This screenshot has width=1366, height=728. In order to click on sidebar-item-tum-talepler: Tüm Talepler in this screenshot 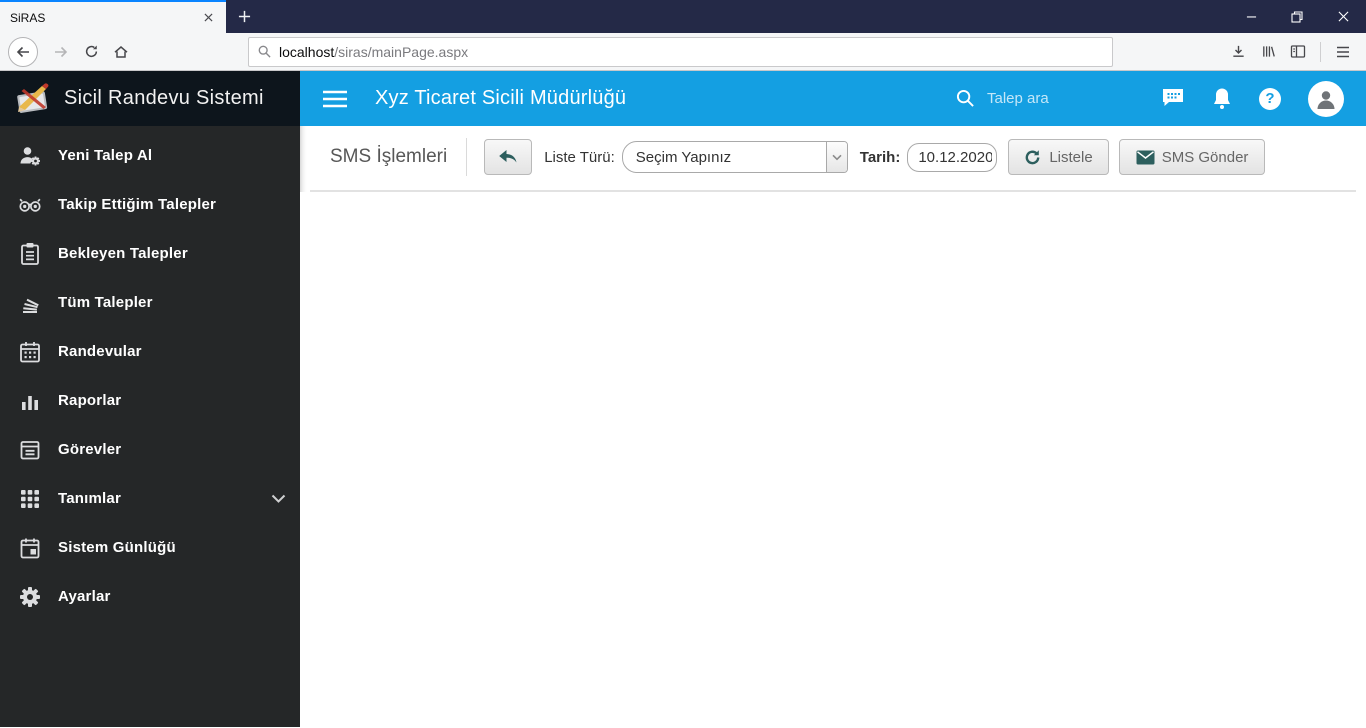, I will do `click(150, 302)`.